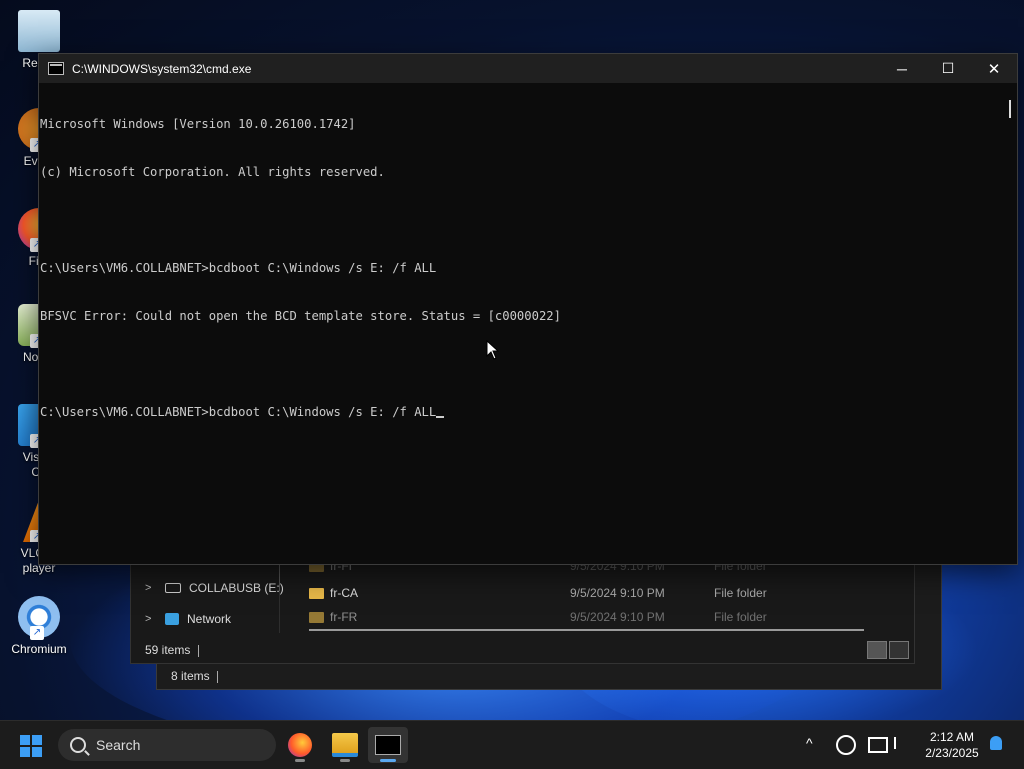  Describe the element at coordinates (118, 745) in the screenshot. I see `search-placeholder: Search` at that location.